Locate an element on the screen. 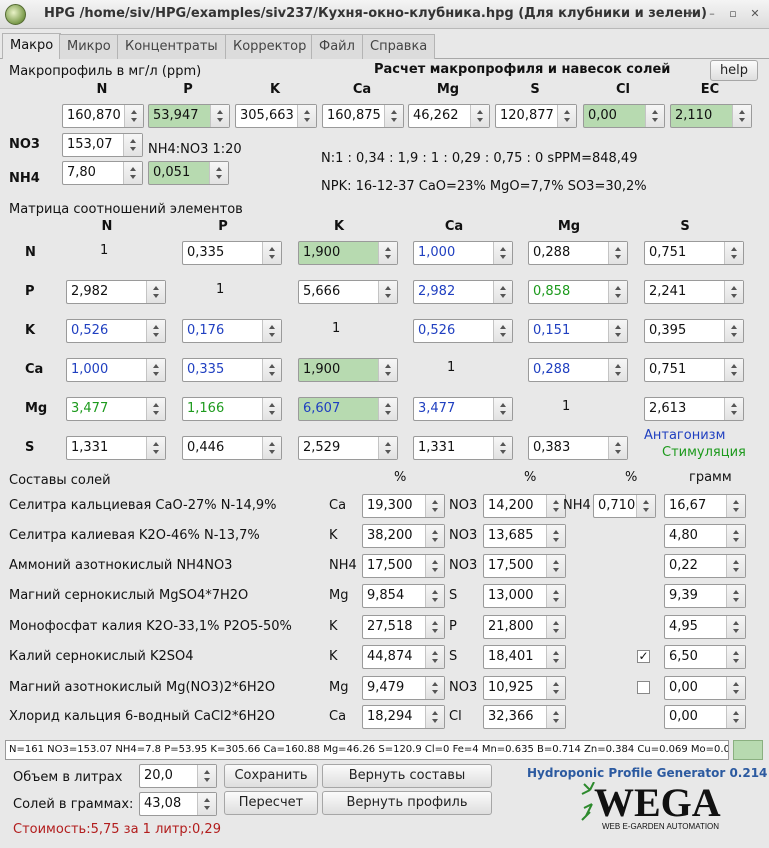 This screenshot has height=848, width=769. salt-grams-7: 0,00 is located at coordinates (705, 688).